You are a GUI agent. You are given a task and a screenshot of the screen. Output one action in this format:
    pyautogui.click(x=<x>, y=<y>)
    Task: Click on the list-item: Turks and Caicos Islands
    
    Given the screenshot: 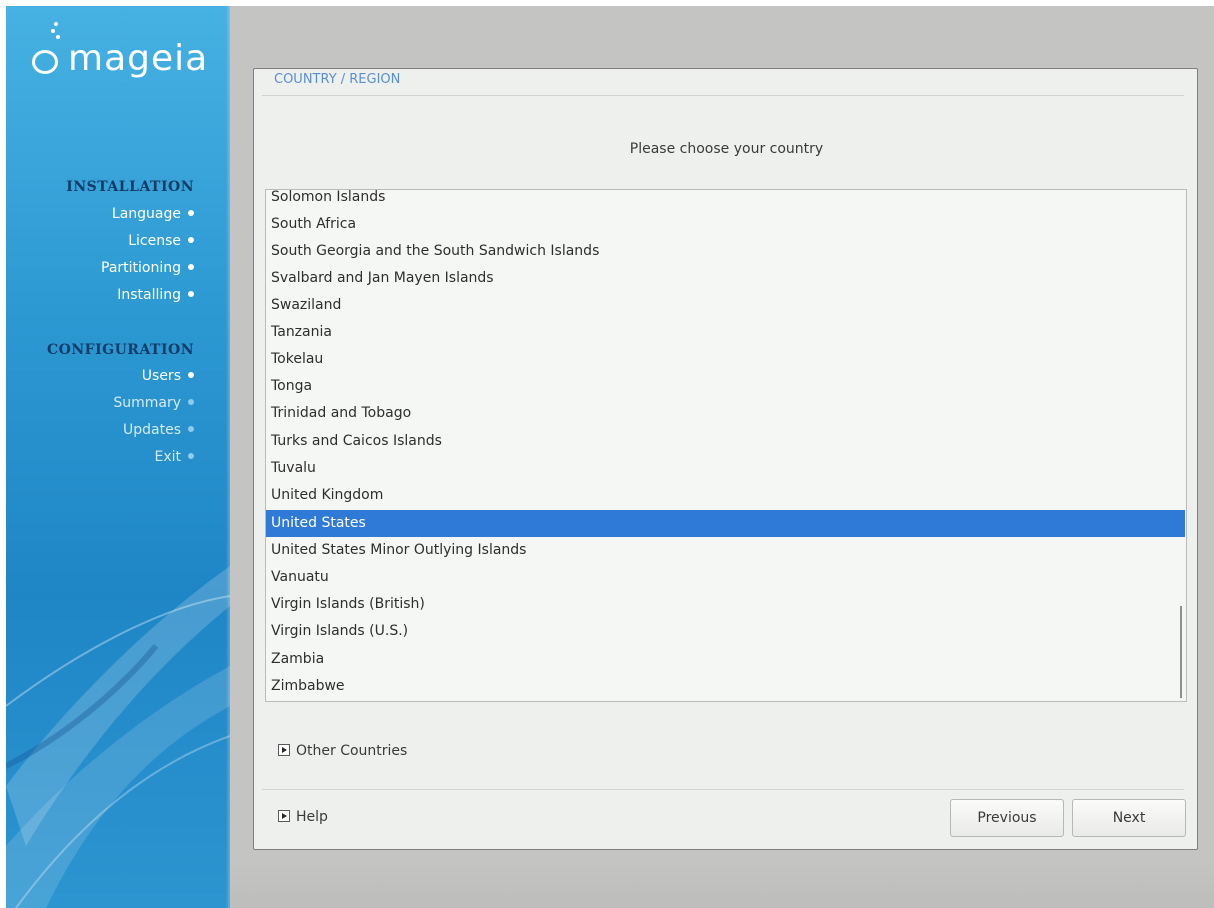 What is the action you would take?
    pyautogui.click(x=726, y=441)
    